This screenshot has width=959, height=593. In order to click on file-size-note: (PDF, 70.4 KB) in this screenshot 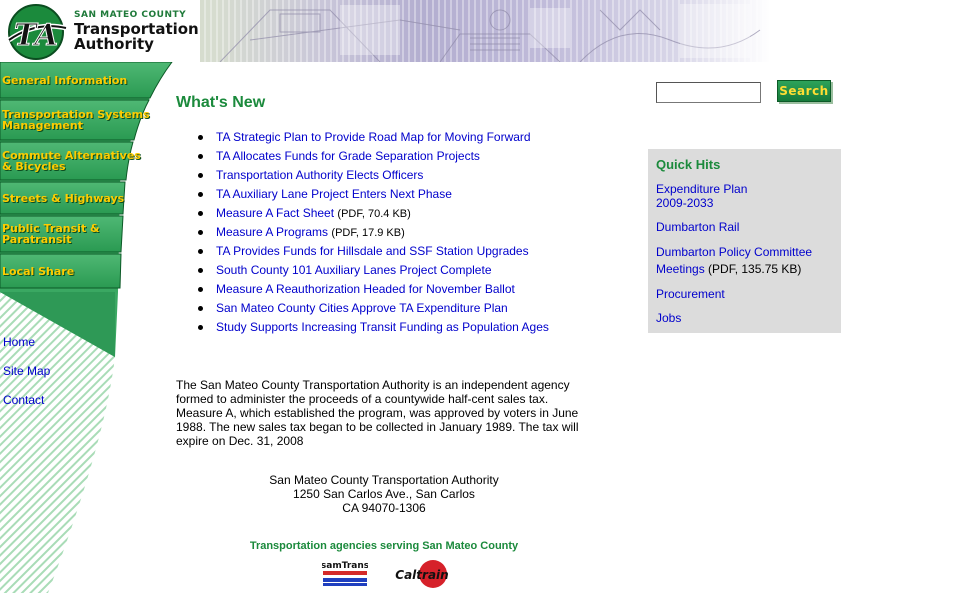, I will do `click(374, 214)`.